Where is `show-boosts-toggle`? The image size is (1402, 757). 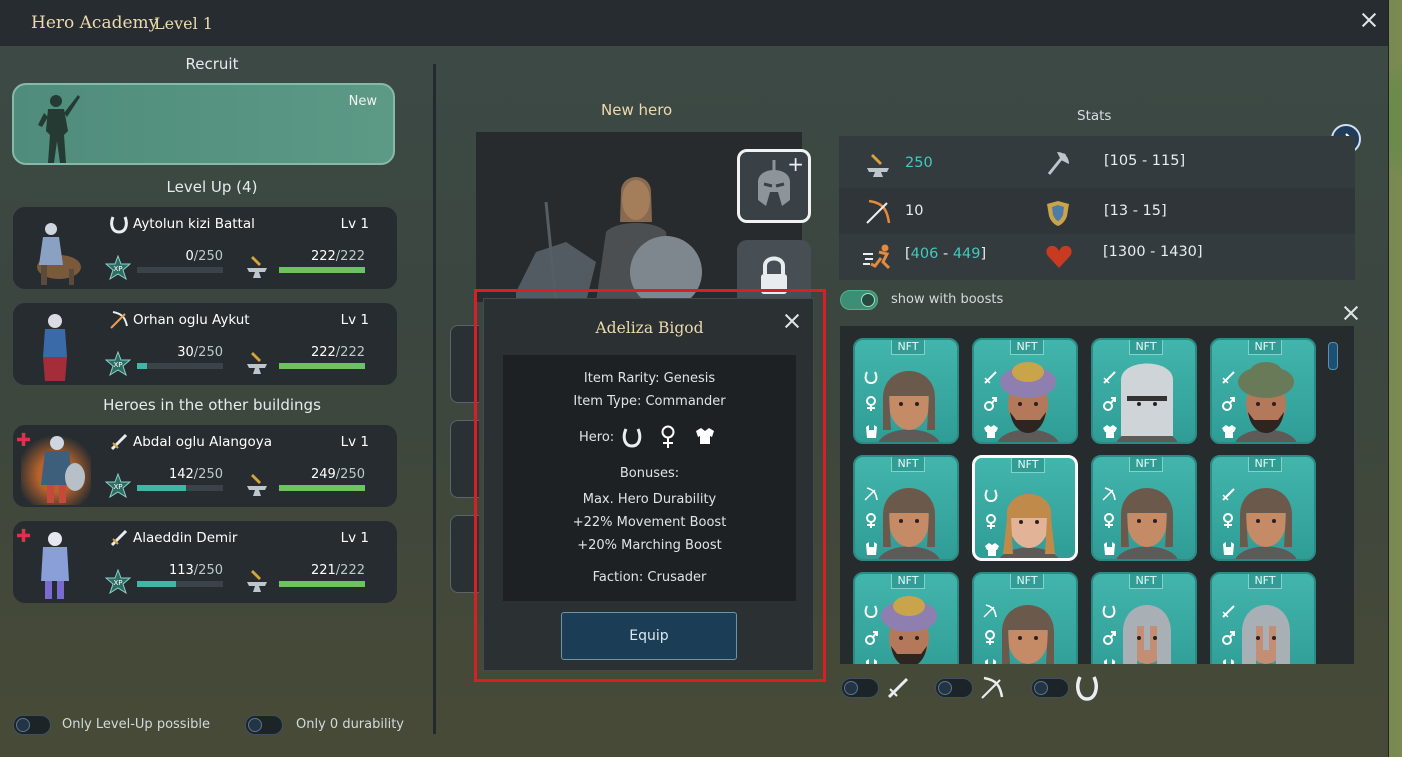
show-boosts-toggle is located at coordinates (859, 300).